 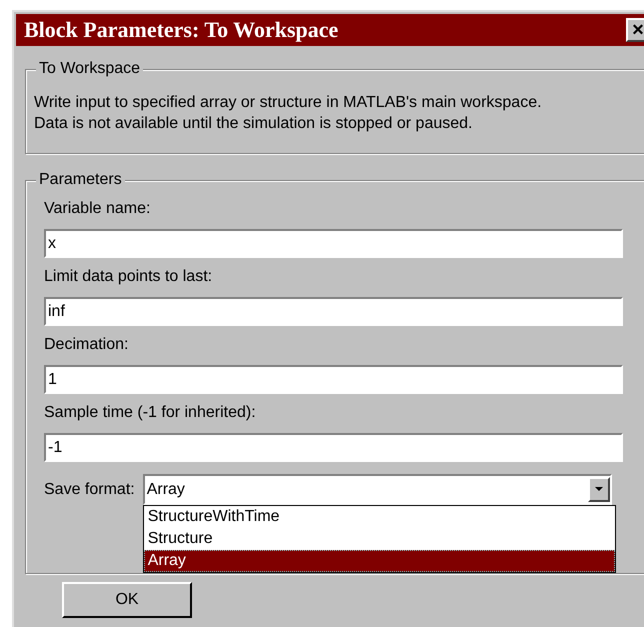 What do you see at coordinates (129, 277) in the screenshot?
I see `field-label: Limit data points to last:` at bounding box center [129, 277].